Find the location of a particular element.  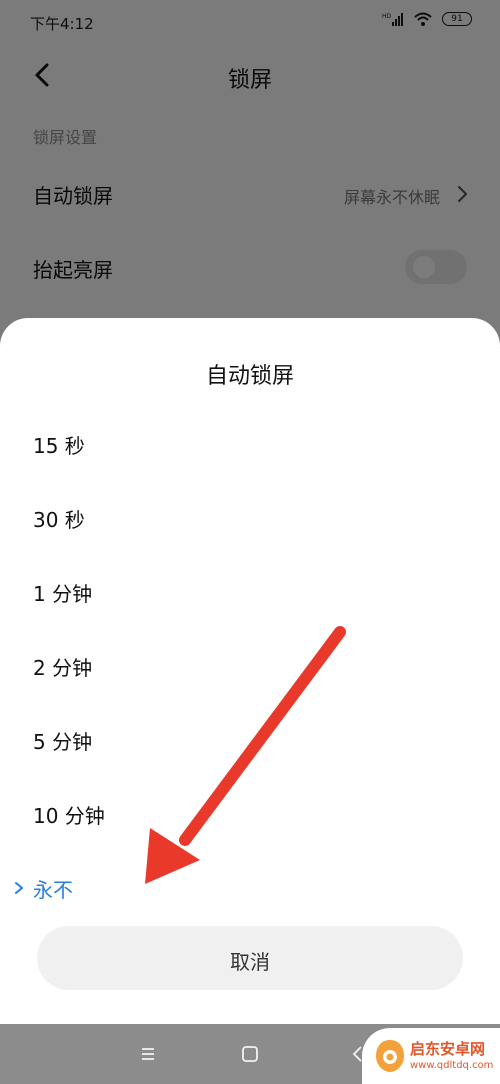

menu-icon is located at coordinates (148, 1054).